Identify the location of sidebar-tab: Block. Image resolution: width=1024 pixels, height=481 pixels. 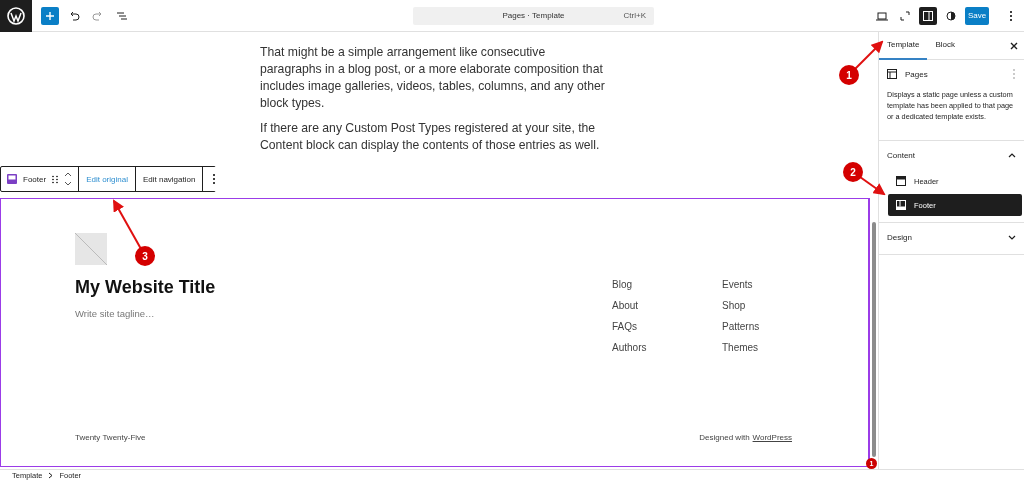
(945, 45).